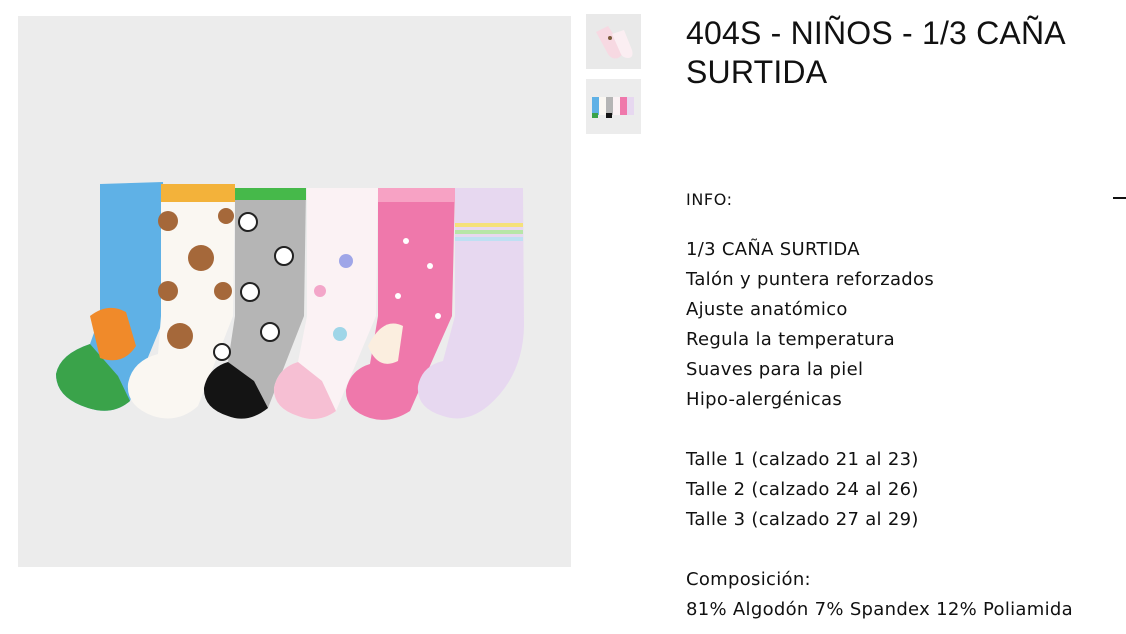 The image size is (1126, 634). What do you see at coordinates (810, 279) in the screenshot?
I see `feature-line: Talón y puntera reforzados` at bounding box center [810, 279].